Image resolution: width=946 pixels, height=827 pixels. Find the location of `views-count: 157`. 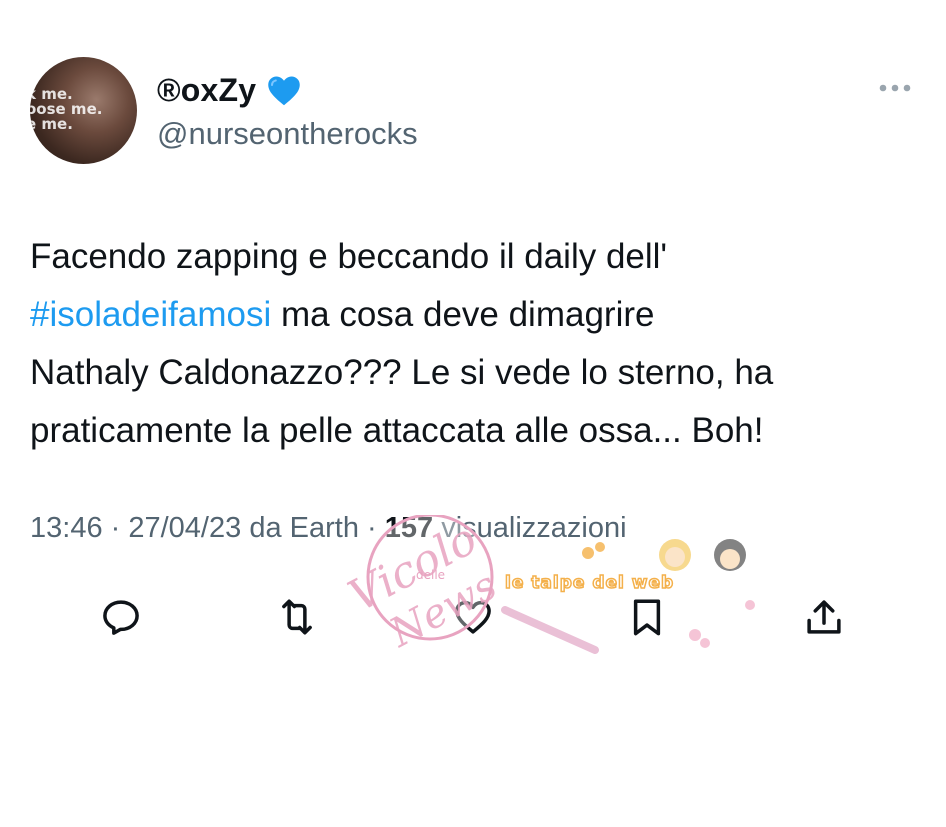

views-count: 157 is located at coordinates (409, 528).